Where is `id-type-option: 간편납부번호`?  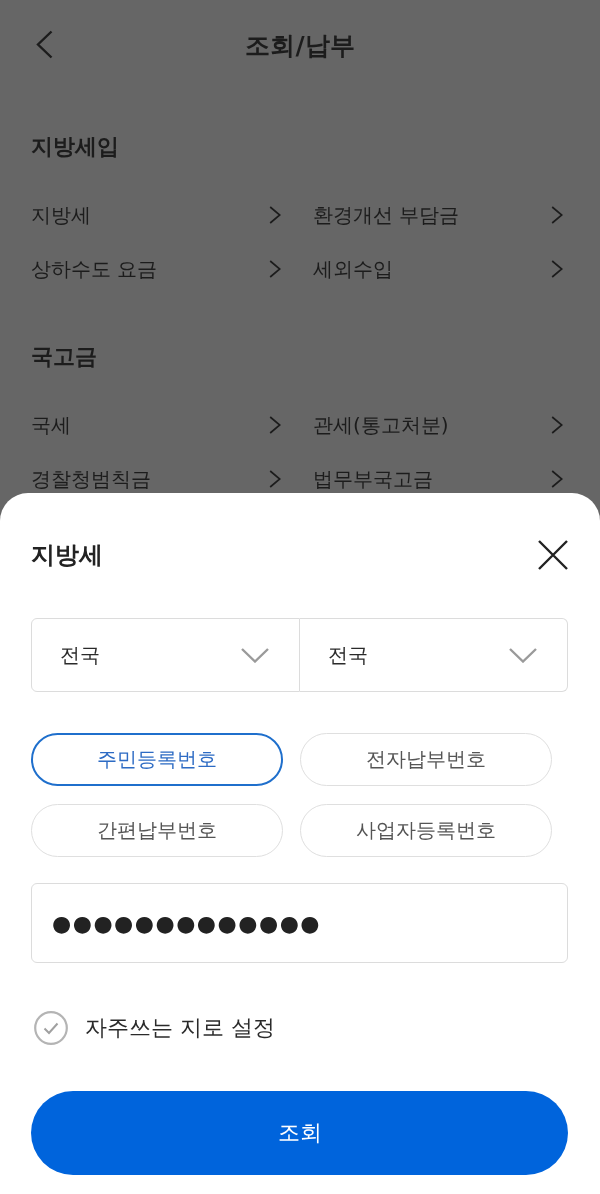 id-type-option: 간편납부번호 is located at coordinates (157, 830).